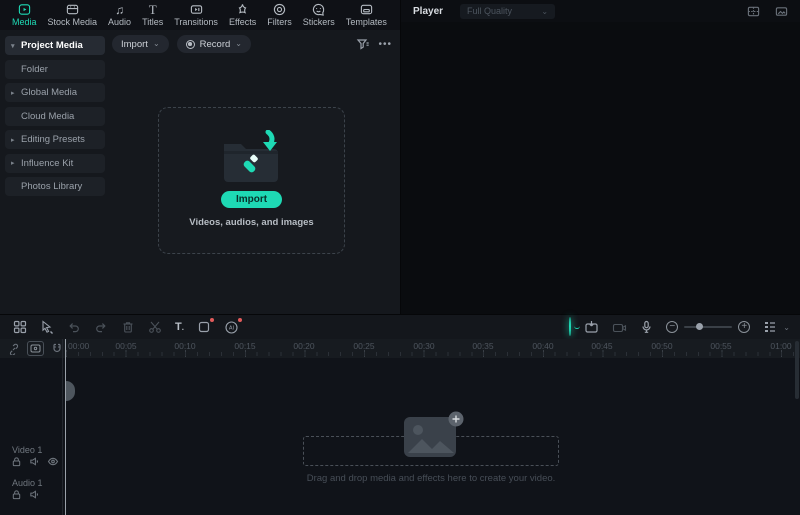 This screenshot has height=515, width=800. I want to click on record-icon, so click(190, 44).